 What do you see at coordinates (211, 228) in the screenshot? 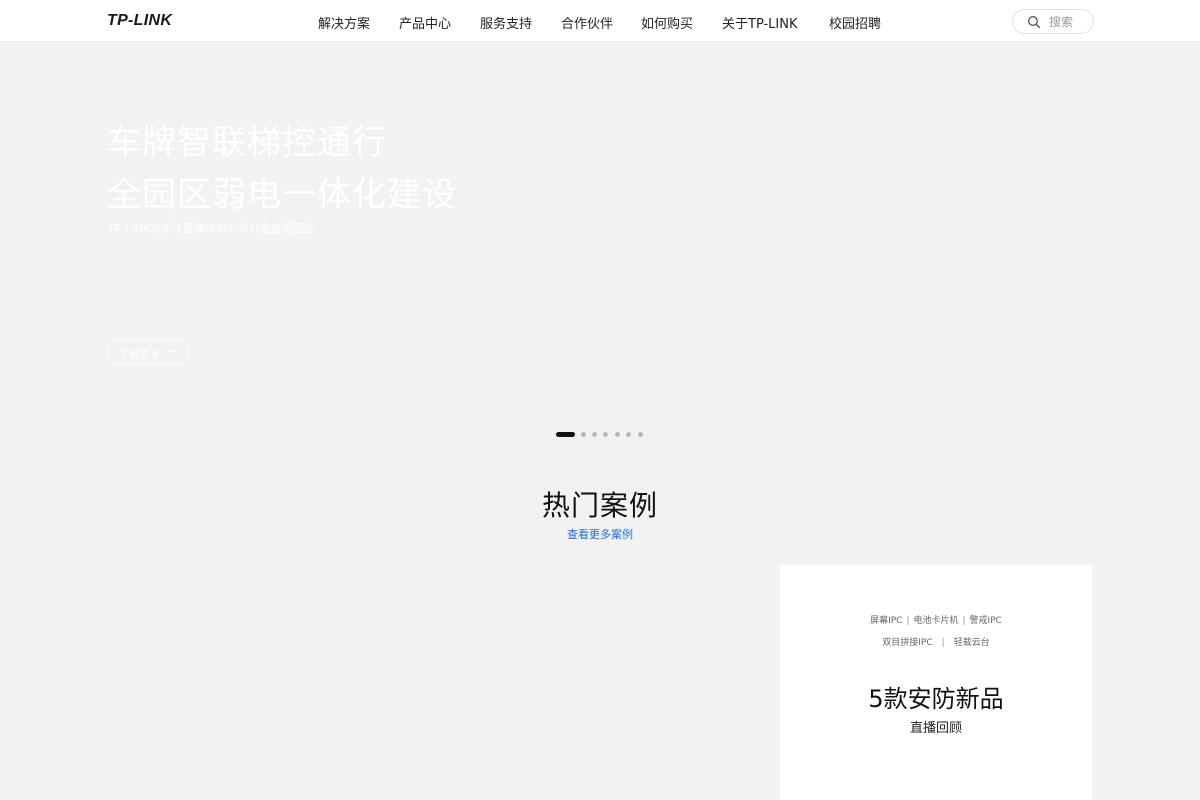
I see `hero-subtitle: TP-LINK为浙江晋骐纺织公司打造智慧园区` at bounding box center [211, 228].